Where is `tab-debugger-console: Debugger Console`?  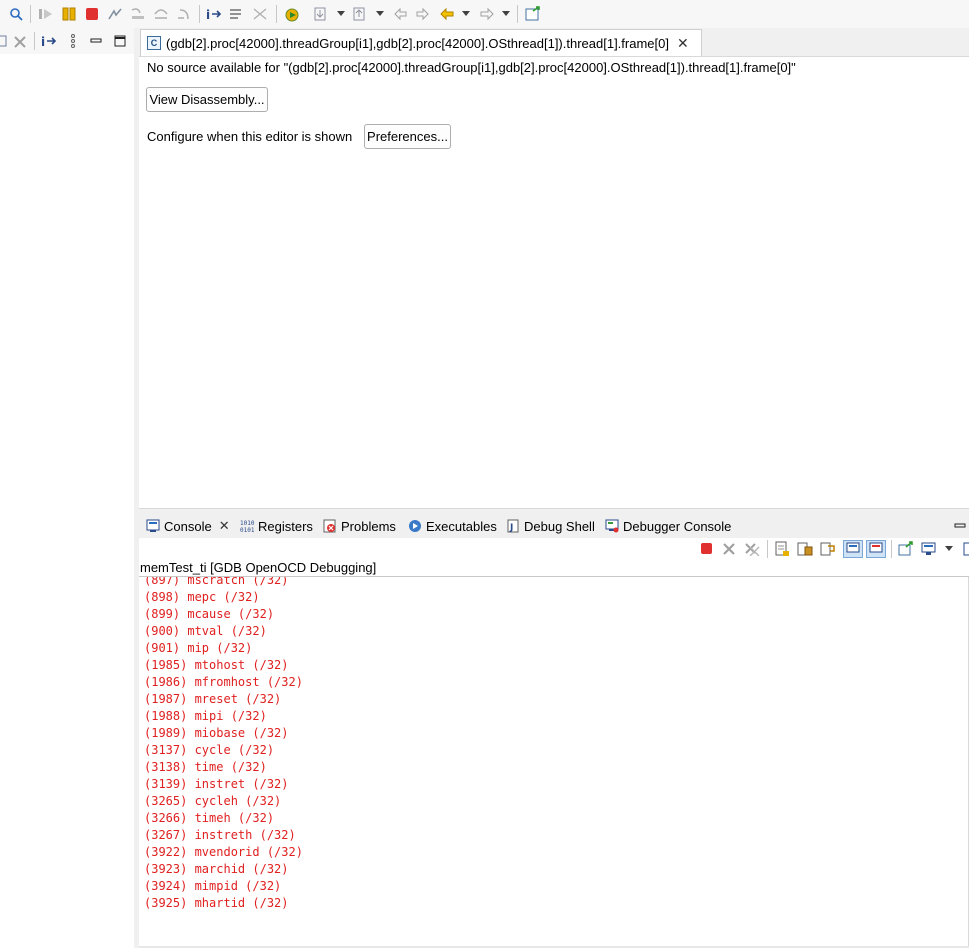
tab-debugger-console: Debugger Console is located at coordinates (668, 526).